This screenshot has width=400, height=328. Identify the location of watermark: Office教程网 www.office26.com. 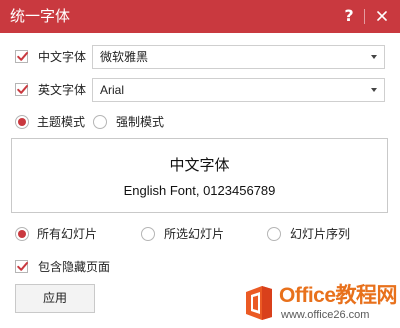
(321, 306).